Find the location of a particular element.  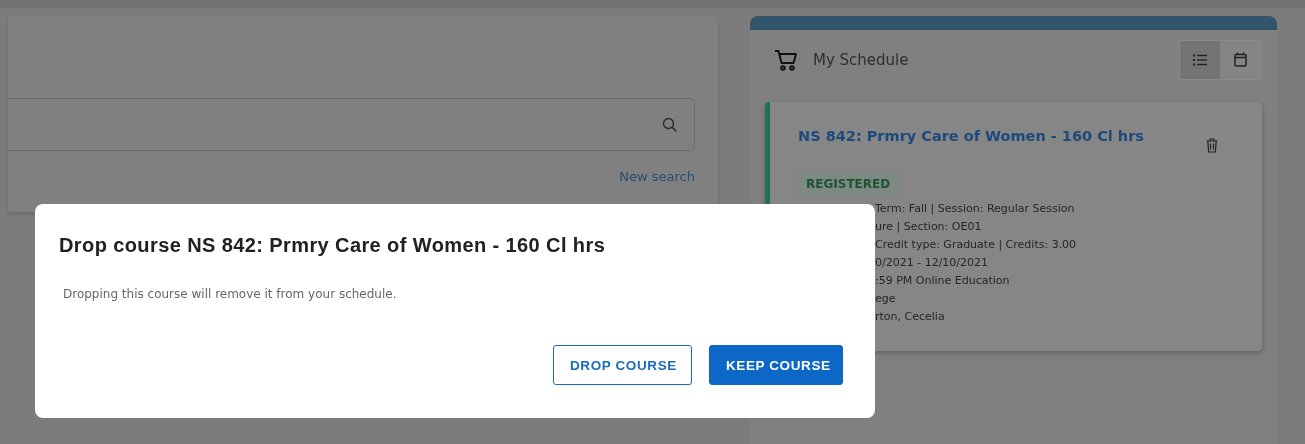

detail-line: Term: Fall | Session: Regular Session is located at coordinates (975, 209).